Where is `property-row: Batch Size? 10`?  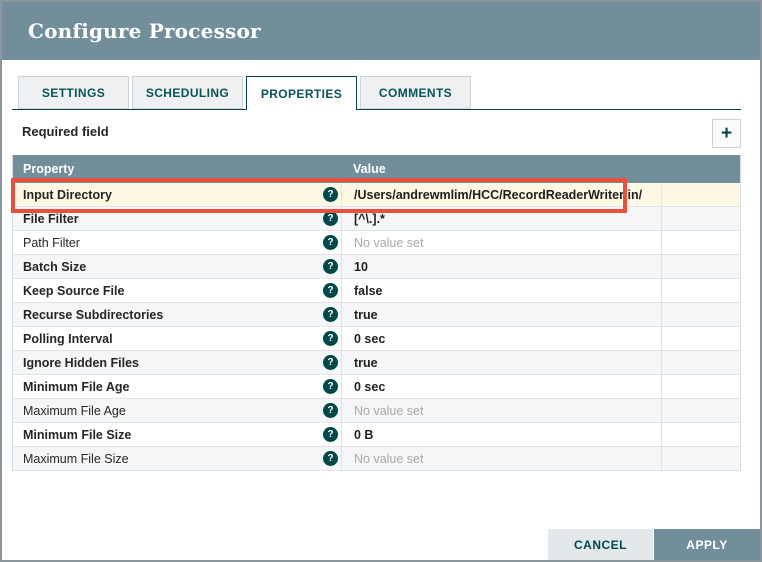
property-row: Batch Size? 10 is located at coordinates (376, 267).